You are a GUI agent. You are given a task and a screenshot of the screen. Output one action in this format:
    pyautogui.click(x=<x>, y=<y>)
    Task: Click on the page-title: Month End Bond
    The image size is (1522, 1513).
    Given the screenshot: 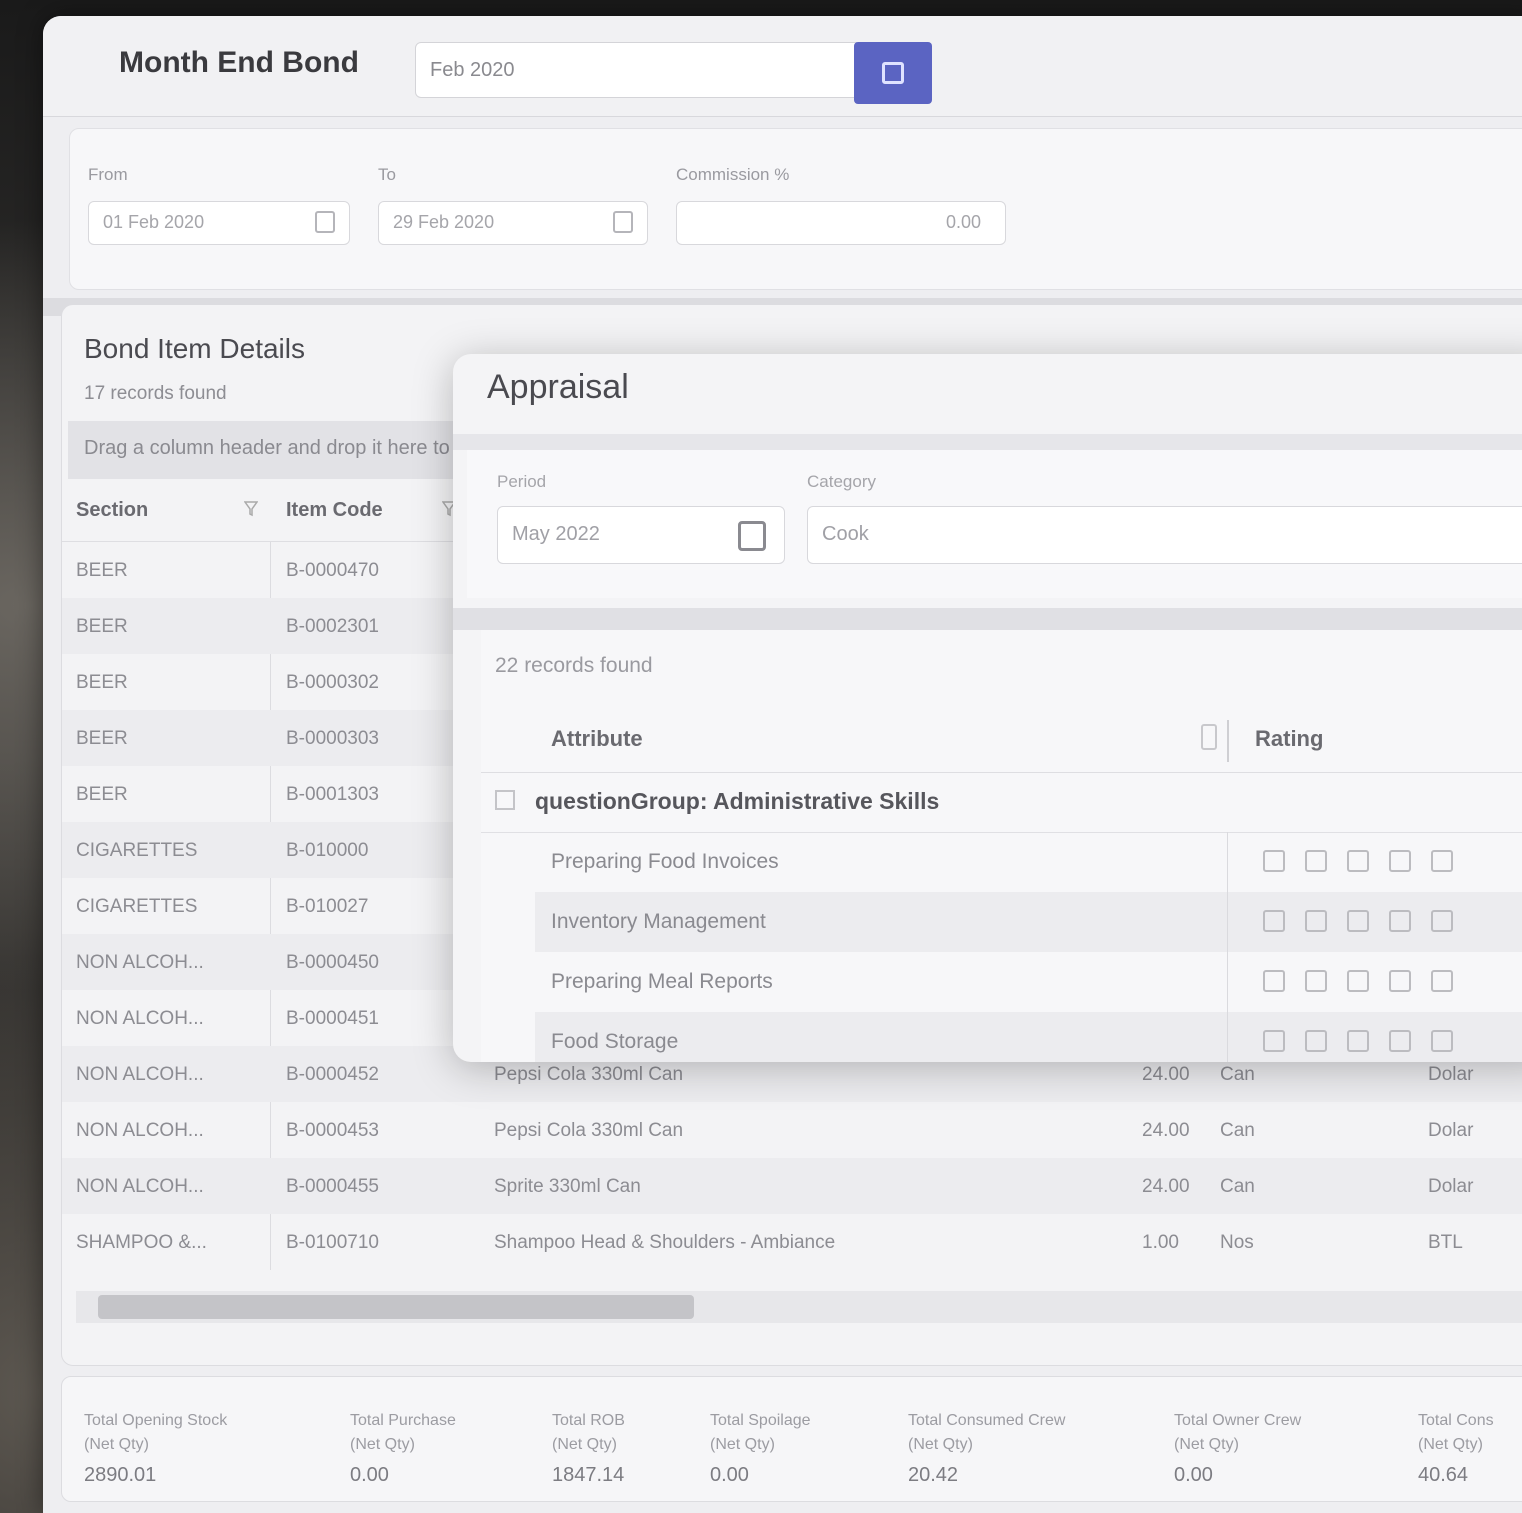 What is the action you would take?
    pyautogui.click(x=239, y=62)
    